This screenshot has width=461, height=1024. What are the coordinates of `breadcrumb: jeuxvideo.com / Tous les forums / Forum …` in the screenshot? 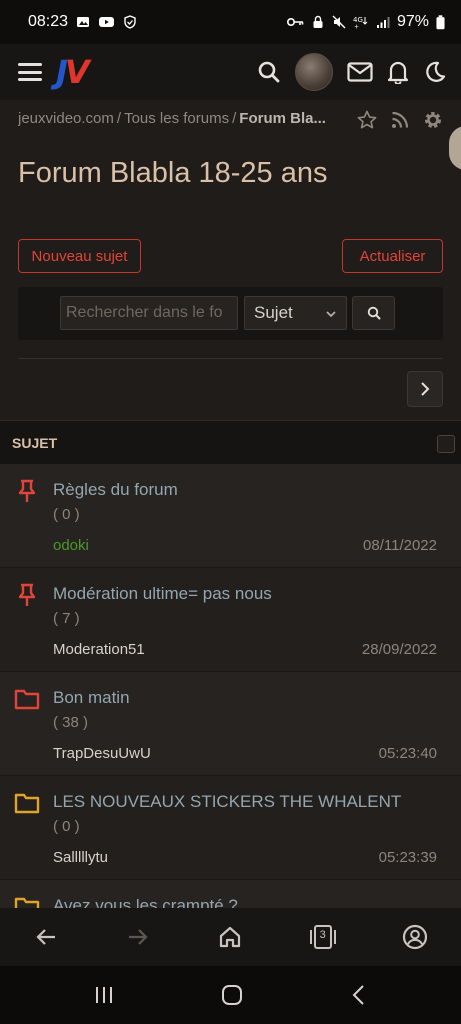 It's located at (183, 118).